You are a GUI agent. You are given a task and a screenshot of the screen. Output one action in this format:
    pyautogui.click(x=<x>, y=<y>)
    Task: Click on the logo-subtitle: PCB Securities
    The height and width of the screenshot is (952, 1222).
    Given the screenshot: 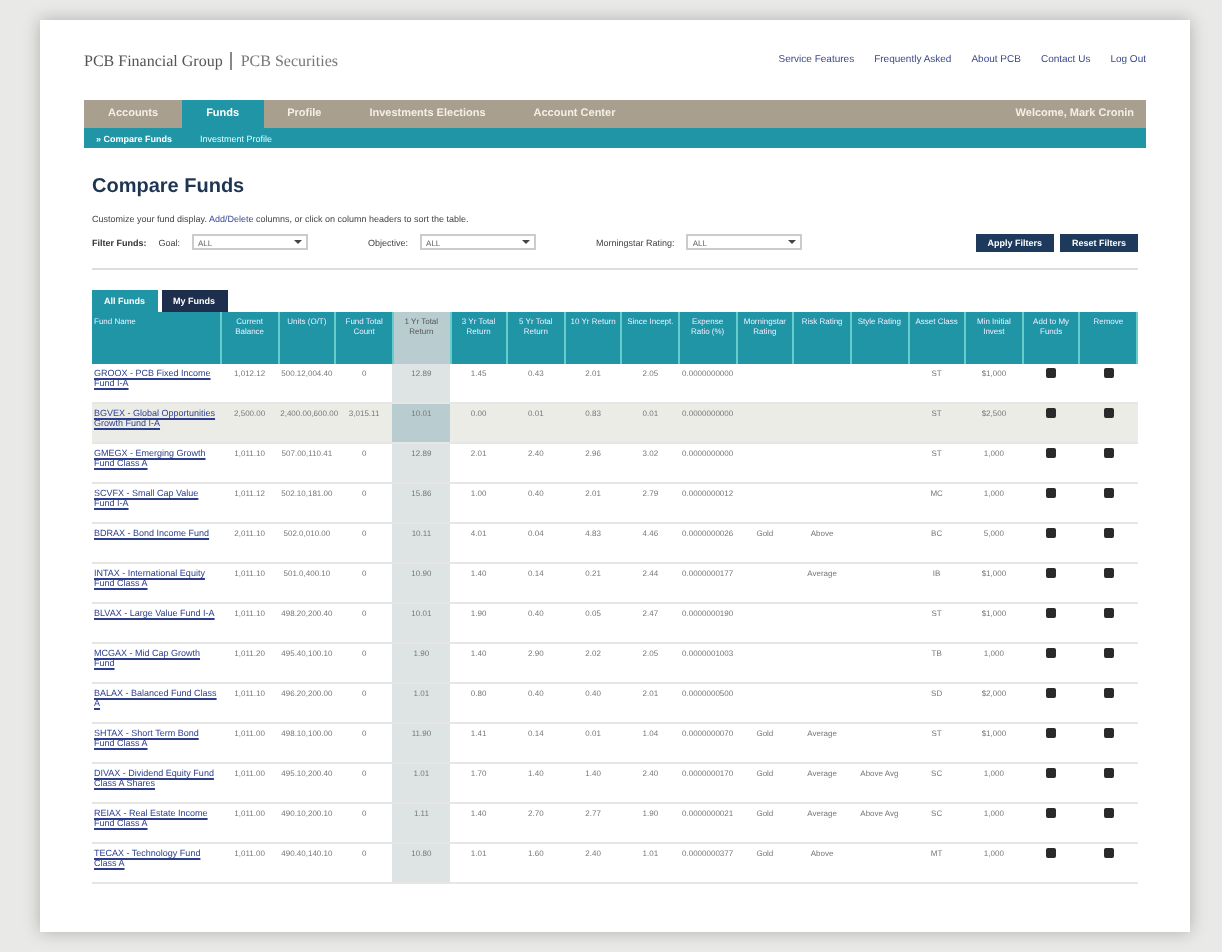 What is the action you would take?
    pyautogui.click(x=289, y=60)
    